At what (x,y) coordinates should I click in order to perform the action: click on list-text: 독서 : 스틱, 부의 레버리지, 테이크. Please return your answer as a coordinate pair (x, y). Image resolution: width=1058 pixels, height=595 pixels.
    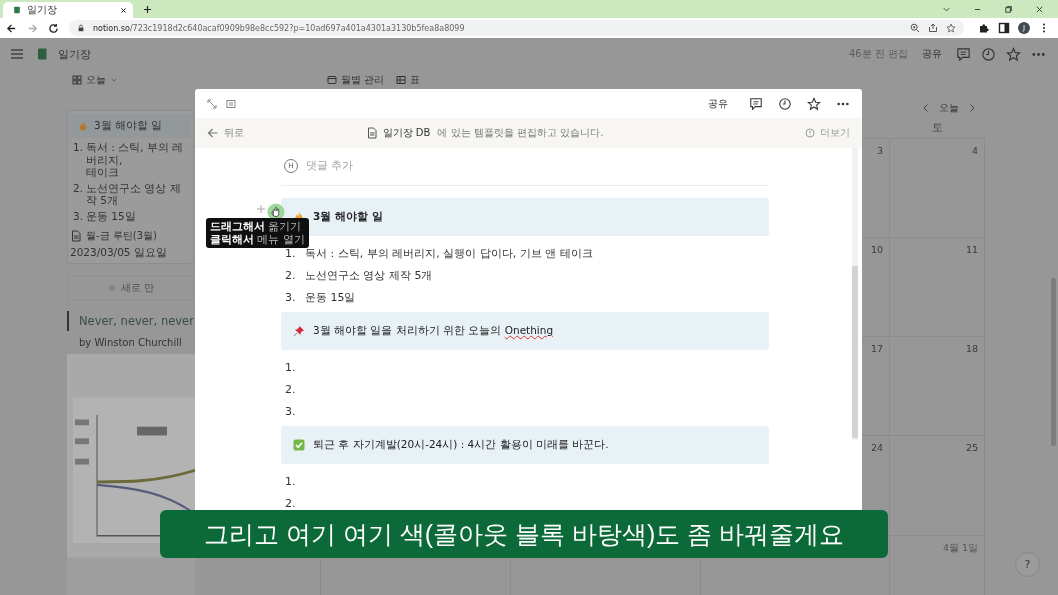
    Looking at the image, I should click on (135, 160).